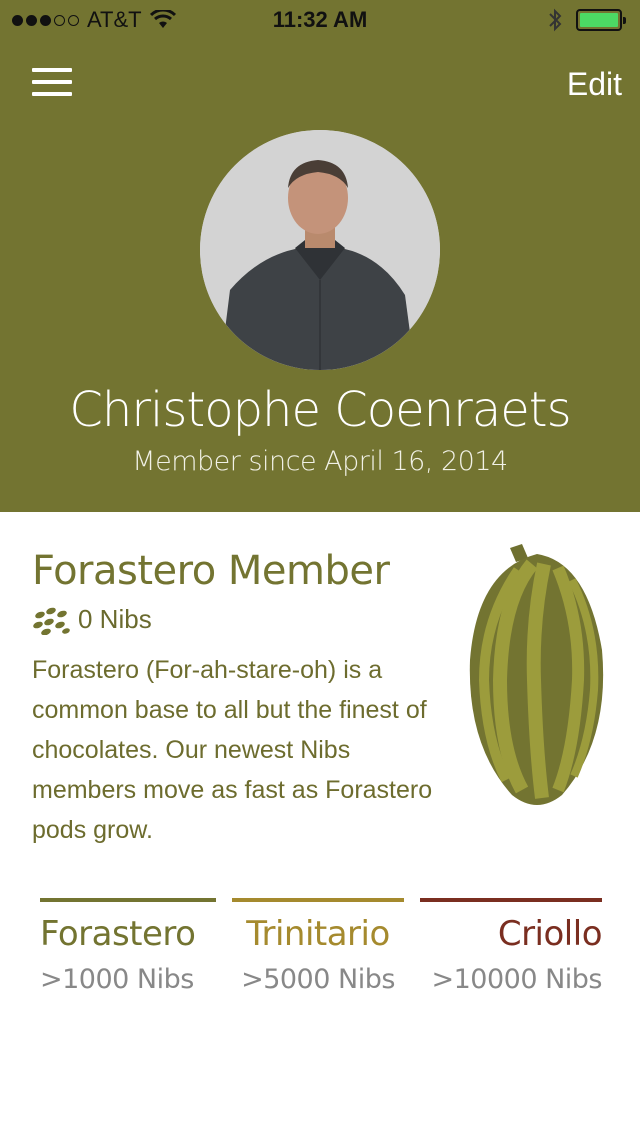 The image size is (640, 1136). Describe the element at coordinates (536, 674) in the screenshot. I see `cacao-pod-icon` at that location.